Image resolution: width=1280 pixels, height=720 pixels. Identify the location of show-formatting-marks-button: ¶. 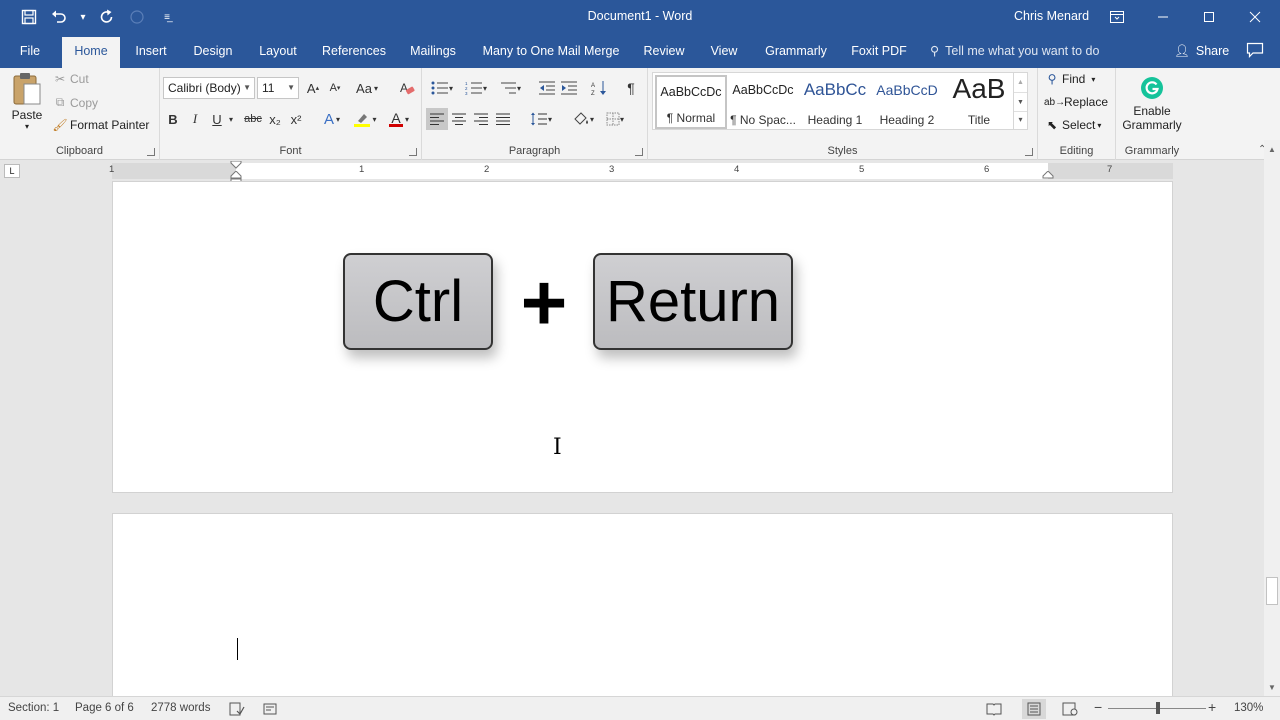
(631, 88).